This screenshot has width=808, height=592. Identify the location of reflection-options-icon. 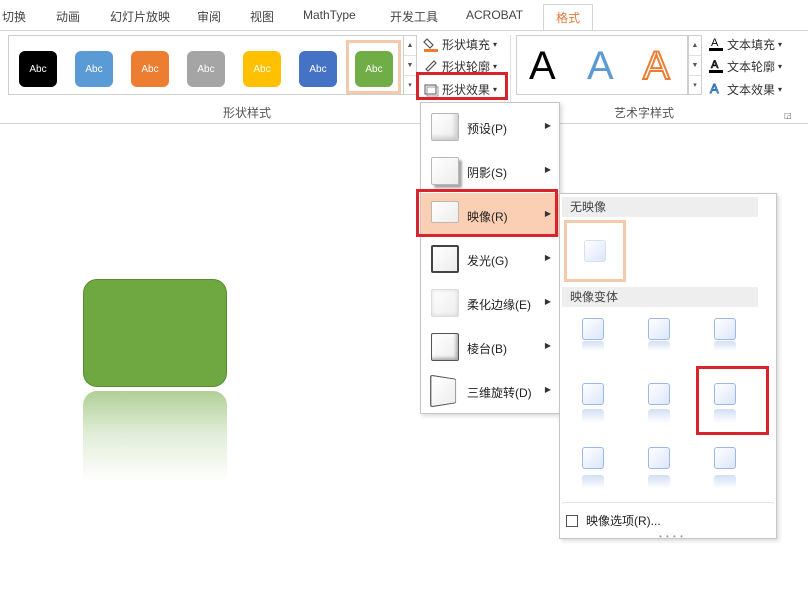
(572, 520).